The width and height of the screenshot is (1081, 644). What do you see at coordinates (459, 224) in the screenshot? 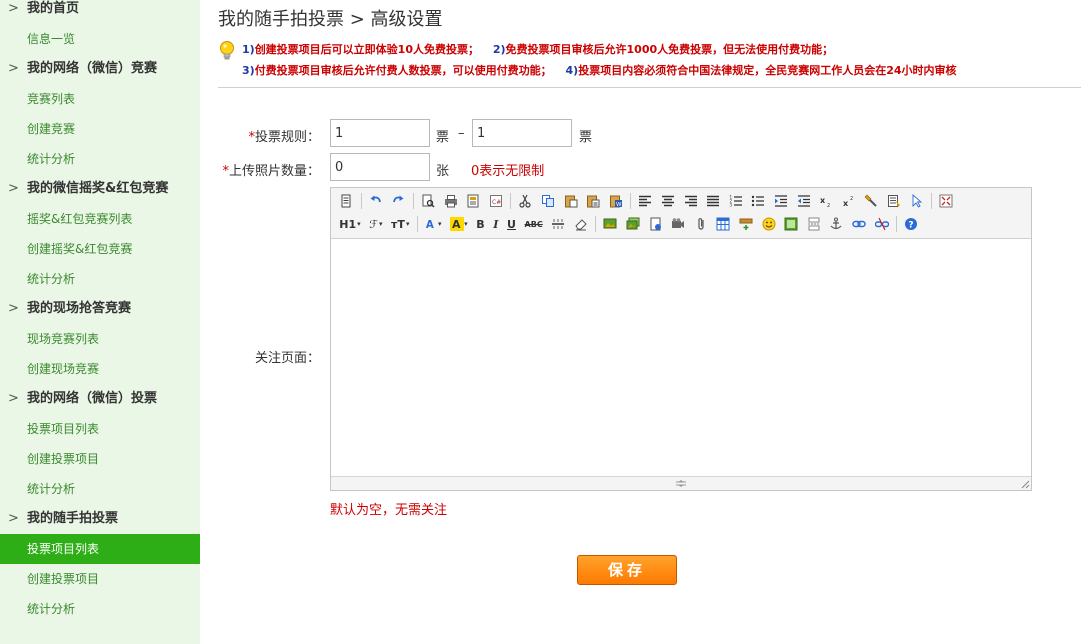
I see `background-color-button: A ▾` at bounding box center [459, 224].